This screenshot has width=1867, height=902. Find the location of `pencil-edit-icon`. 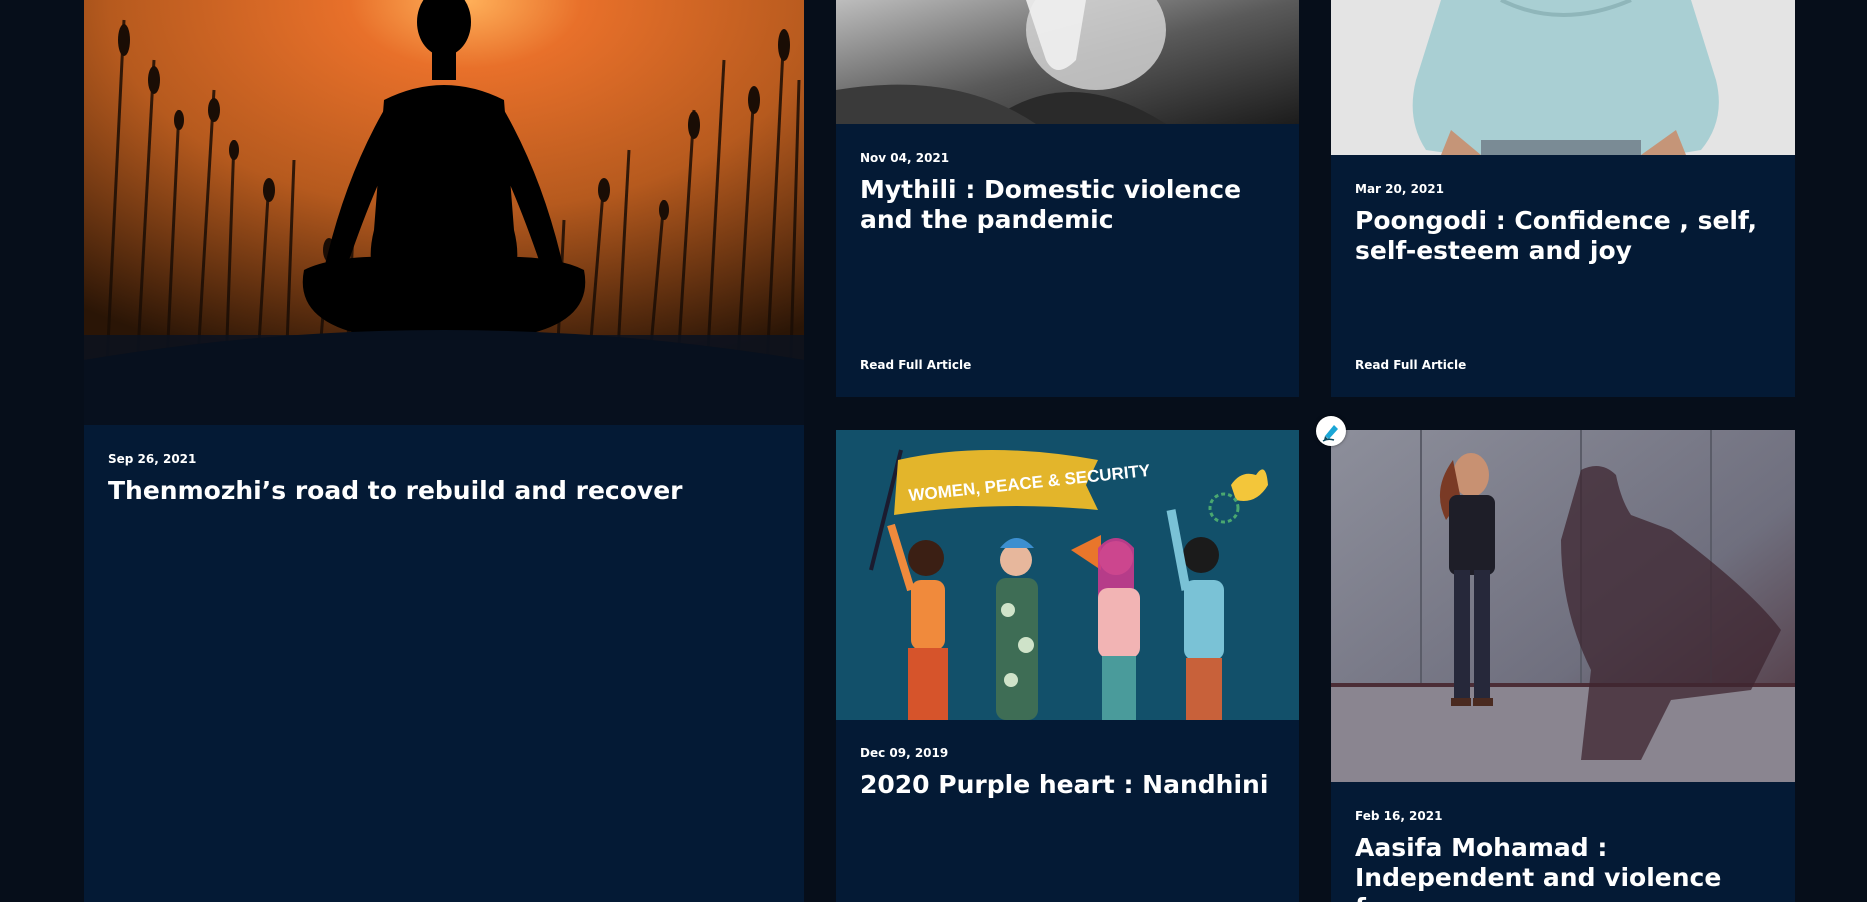

pencil-edit-icon is located at coordinates (1331, 431).